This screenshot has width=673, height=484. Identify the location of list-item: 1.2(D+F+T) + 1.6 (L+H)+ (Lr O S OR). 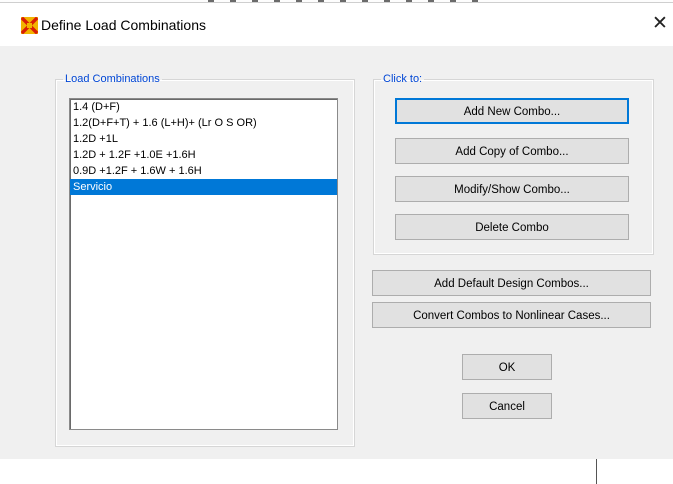
(203, 123).